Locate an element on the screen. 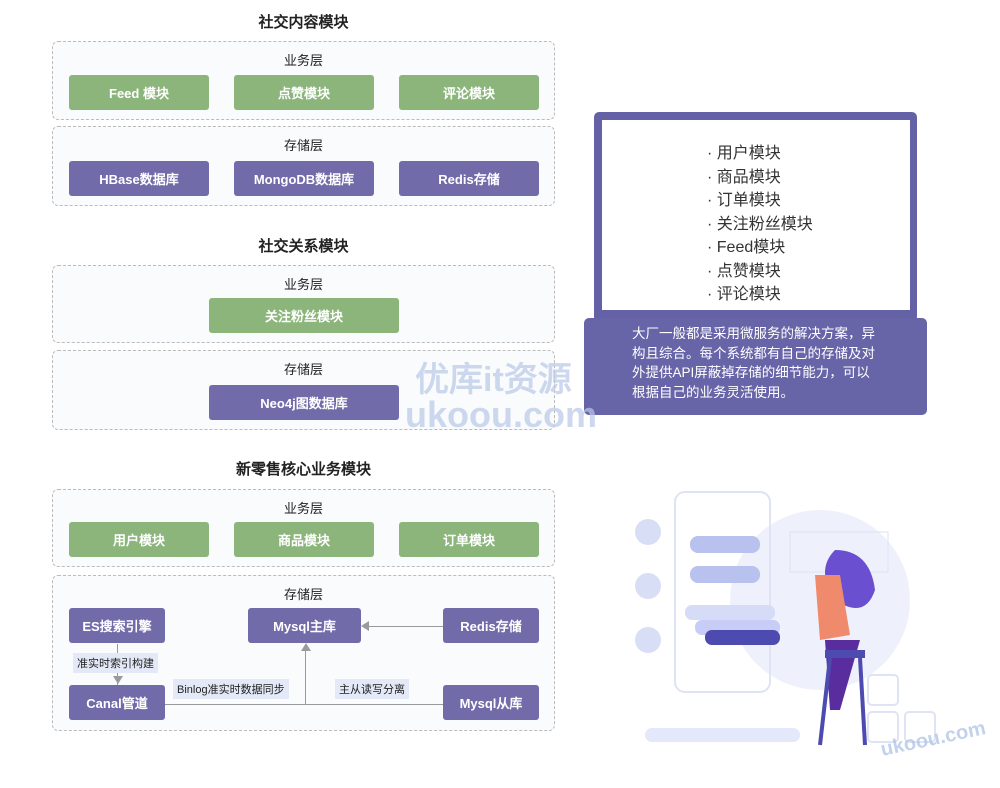 This screenshot has height=788, width=1000. redis-master-line is located at coordinates (406, 626).